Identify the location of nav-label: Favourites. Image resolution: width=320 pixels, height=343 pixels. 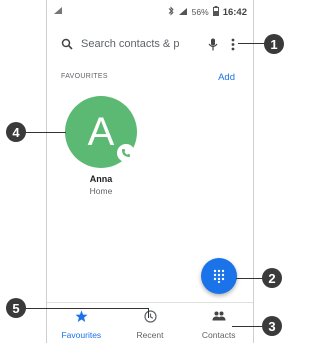
(81, 335).